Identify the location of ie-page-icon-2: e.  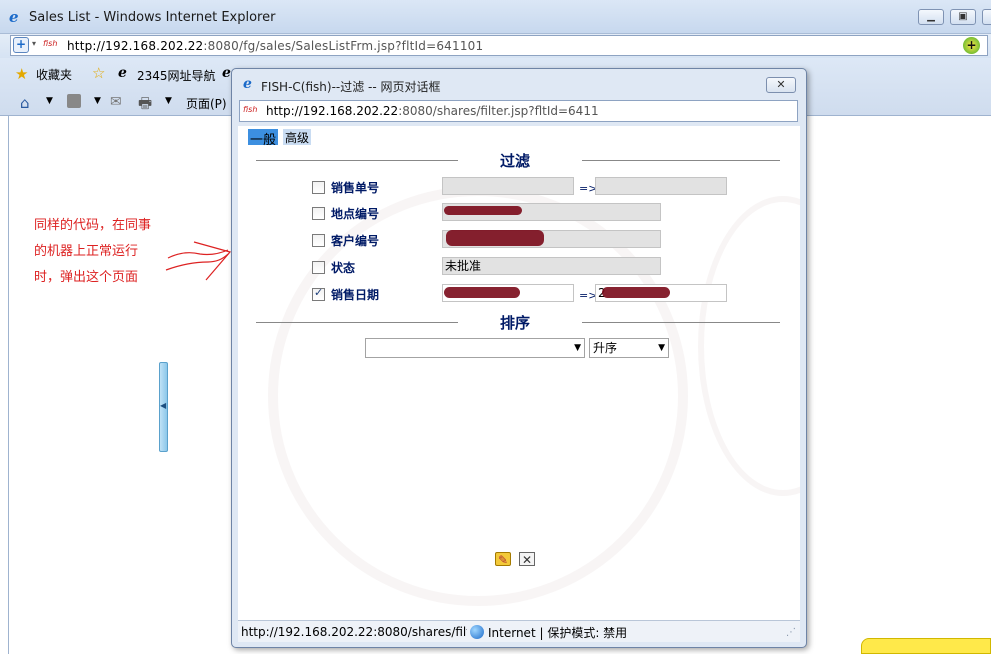
(226, 73).